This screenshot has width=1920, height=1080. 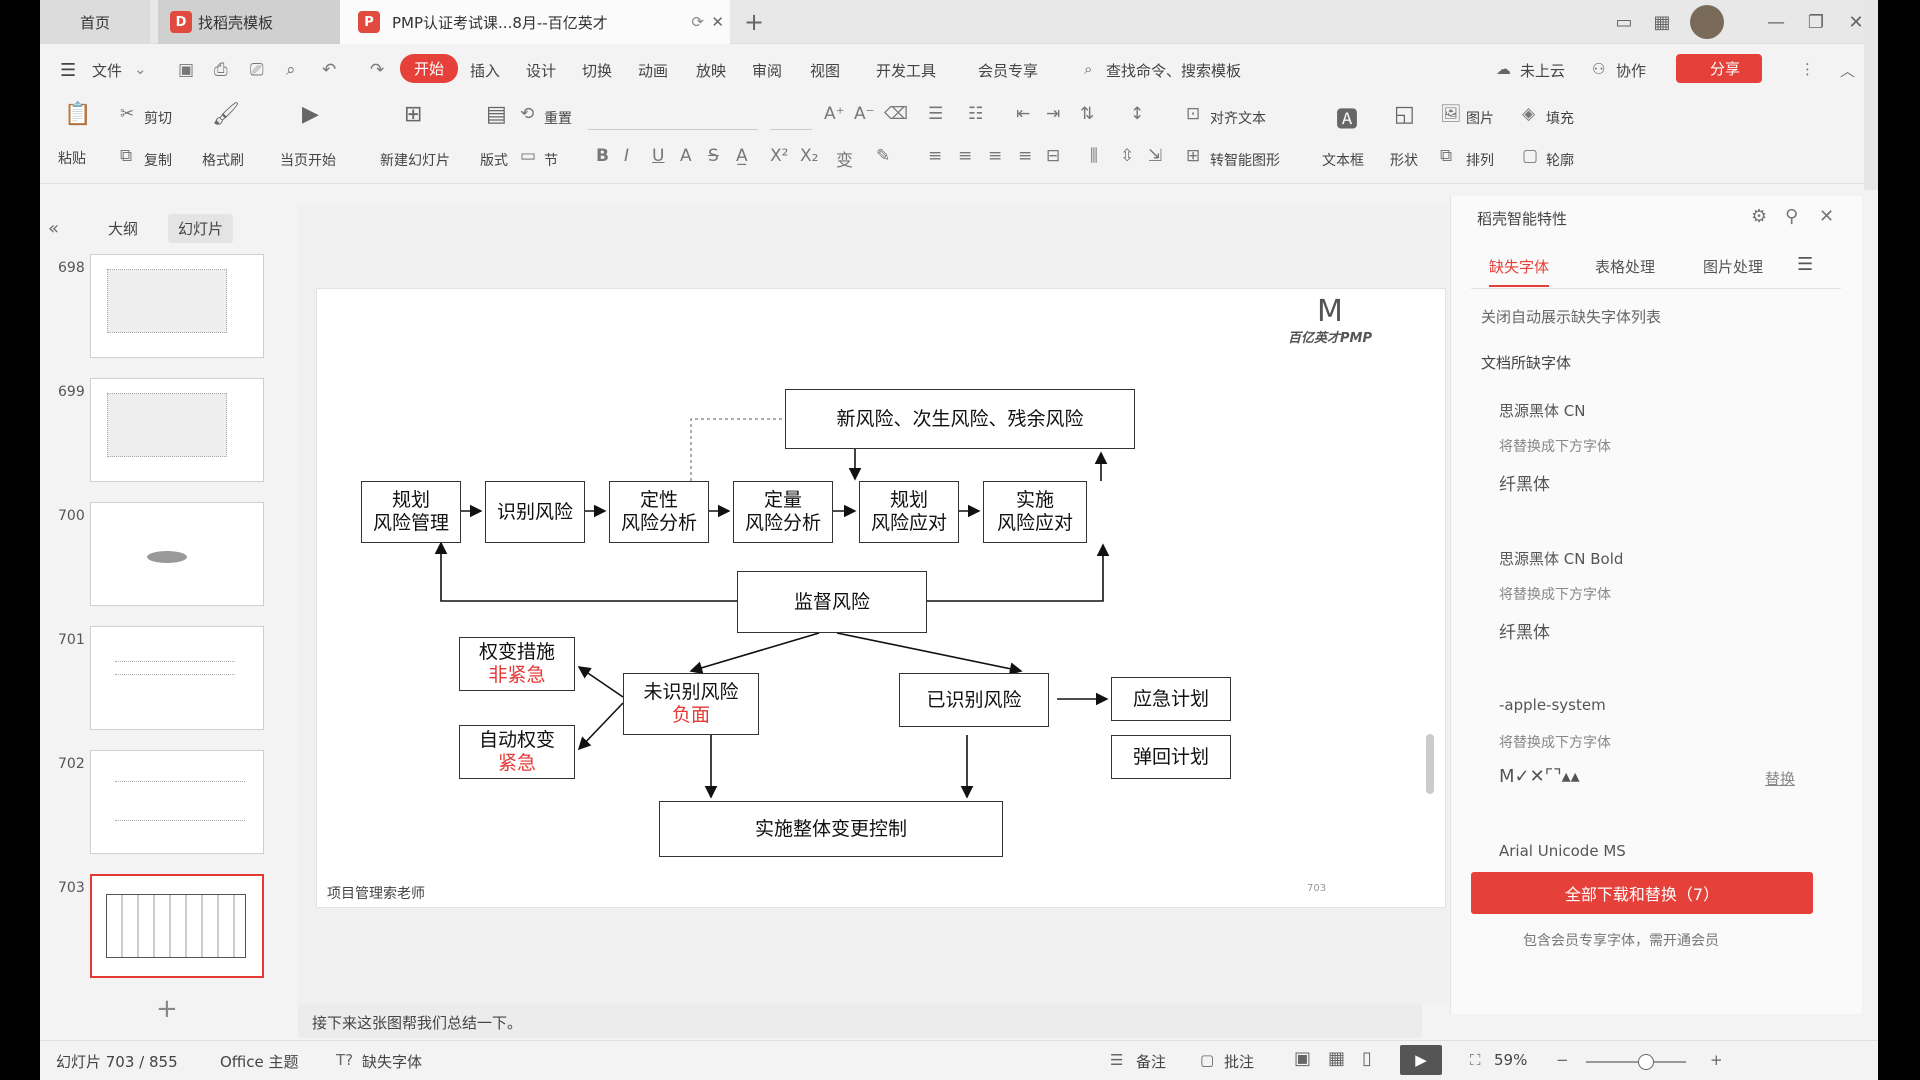 What do you see at coordinates (558, 118) in the screenshot?
I see `reset-button: 重置` at bounding box center [558, 118].